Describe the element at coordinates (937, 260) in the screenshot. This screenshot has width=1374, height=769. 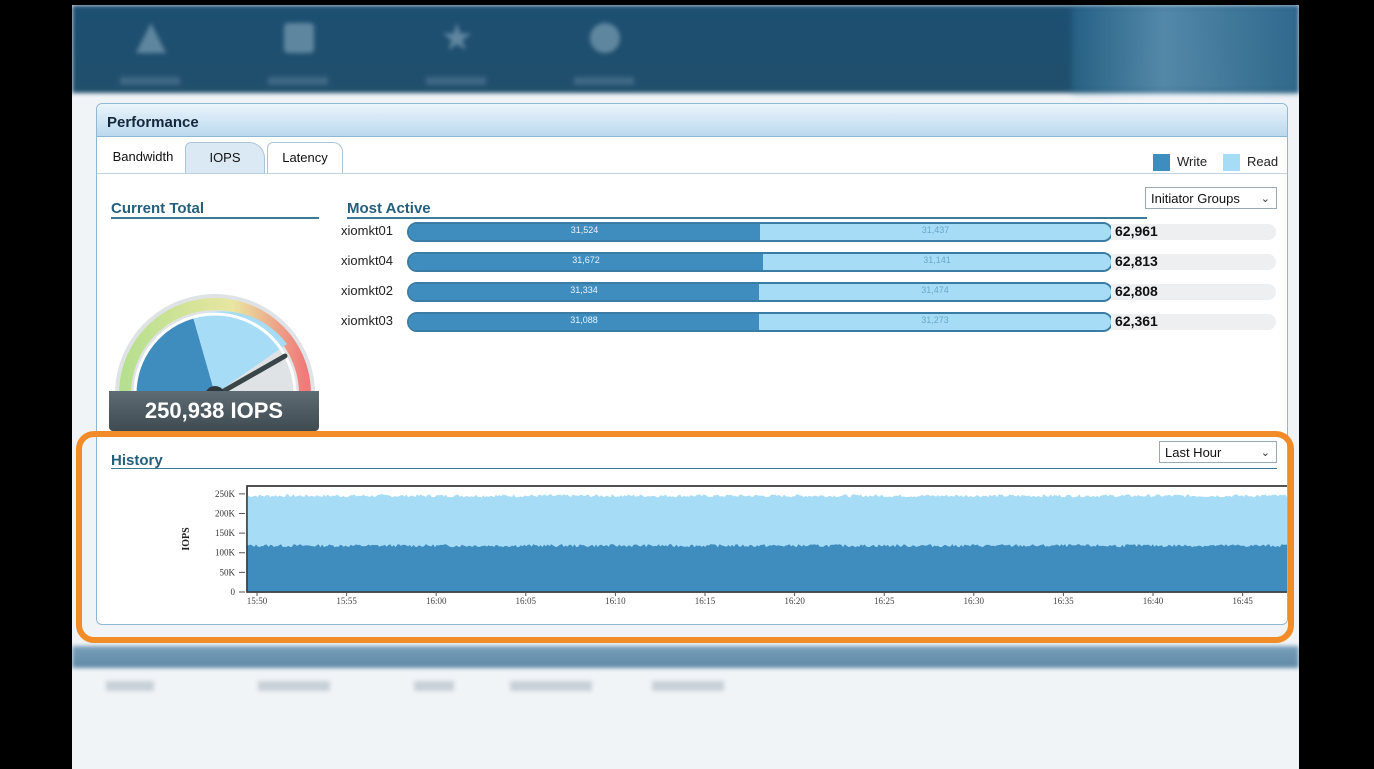
I see `bar-read-value: 31,141` at that location.